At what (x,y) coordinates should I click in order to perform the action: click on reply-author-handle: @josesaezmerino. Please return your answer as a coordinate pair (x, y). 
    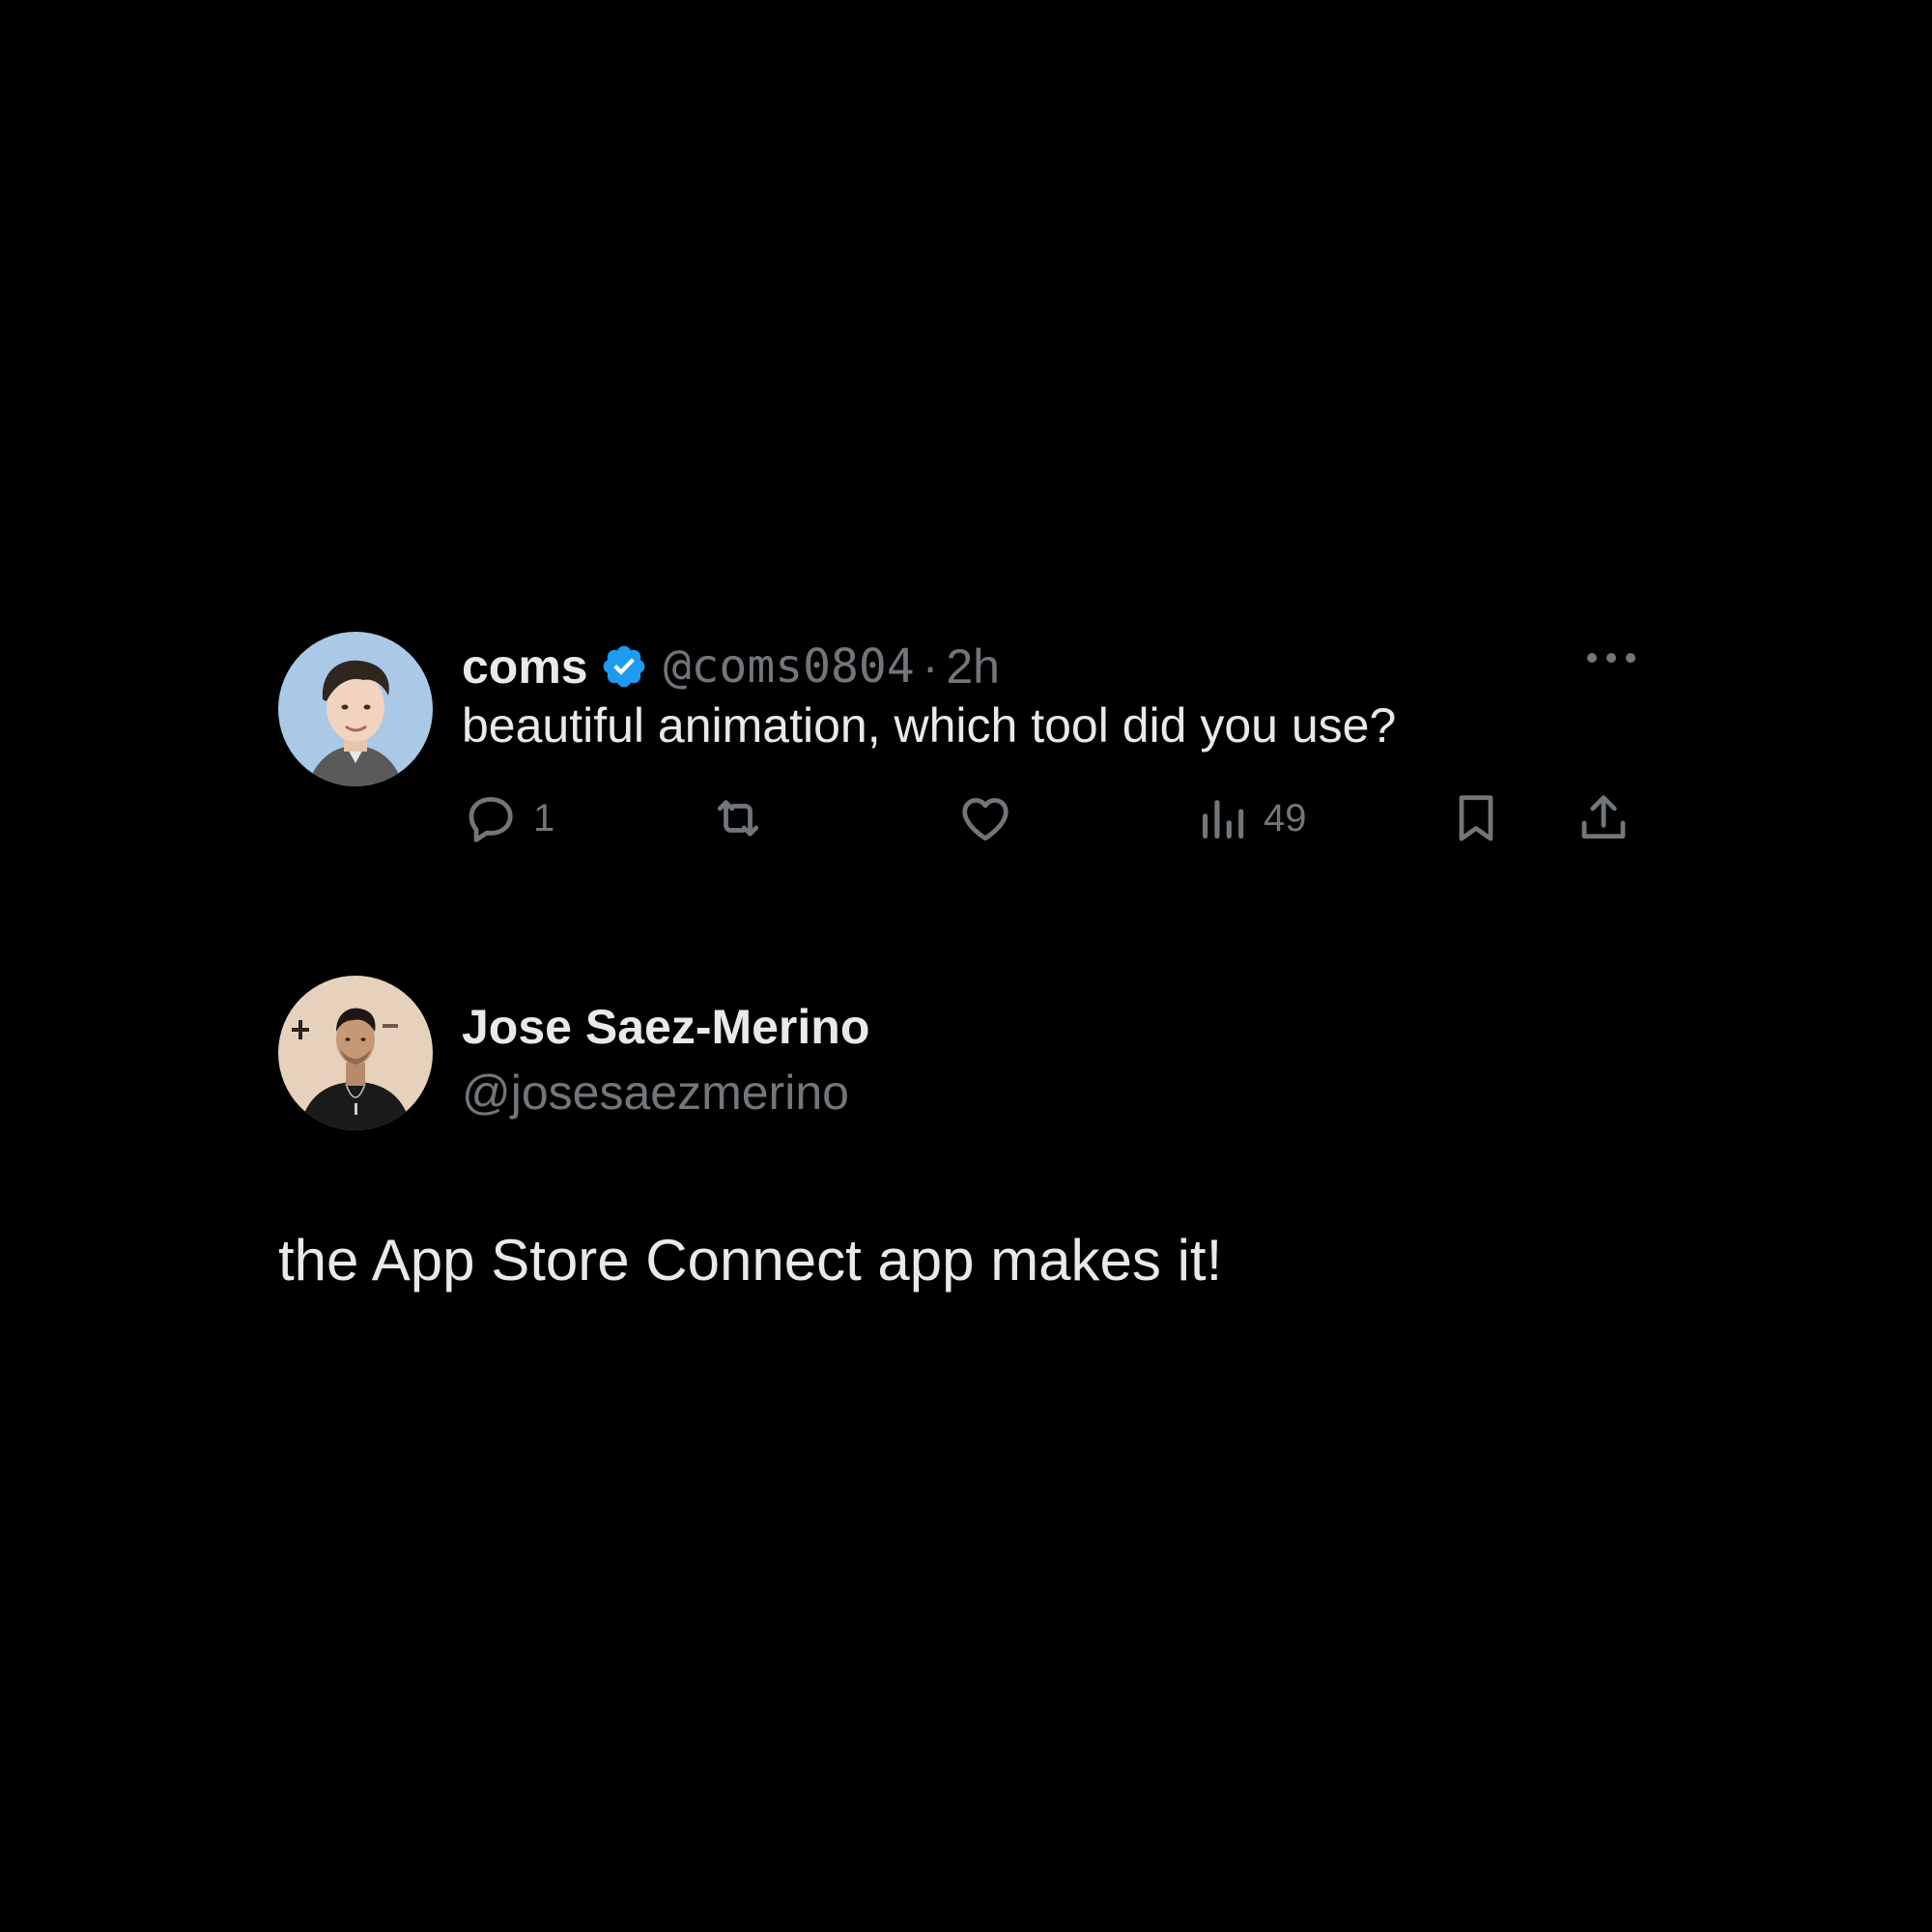
    Looking at the image, I should click on (655, 1093).